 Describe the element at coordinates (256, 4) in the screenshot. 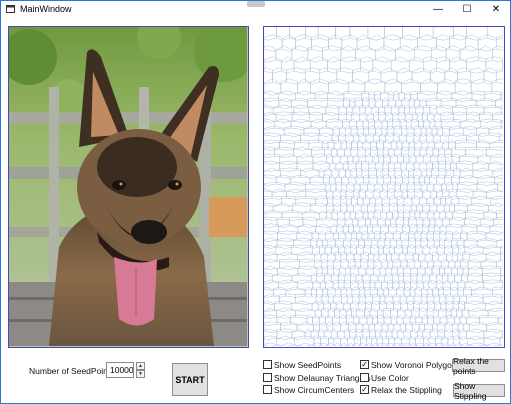

I see `drag-handle` at that location.